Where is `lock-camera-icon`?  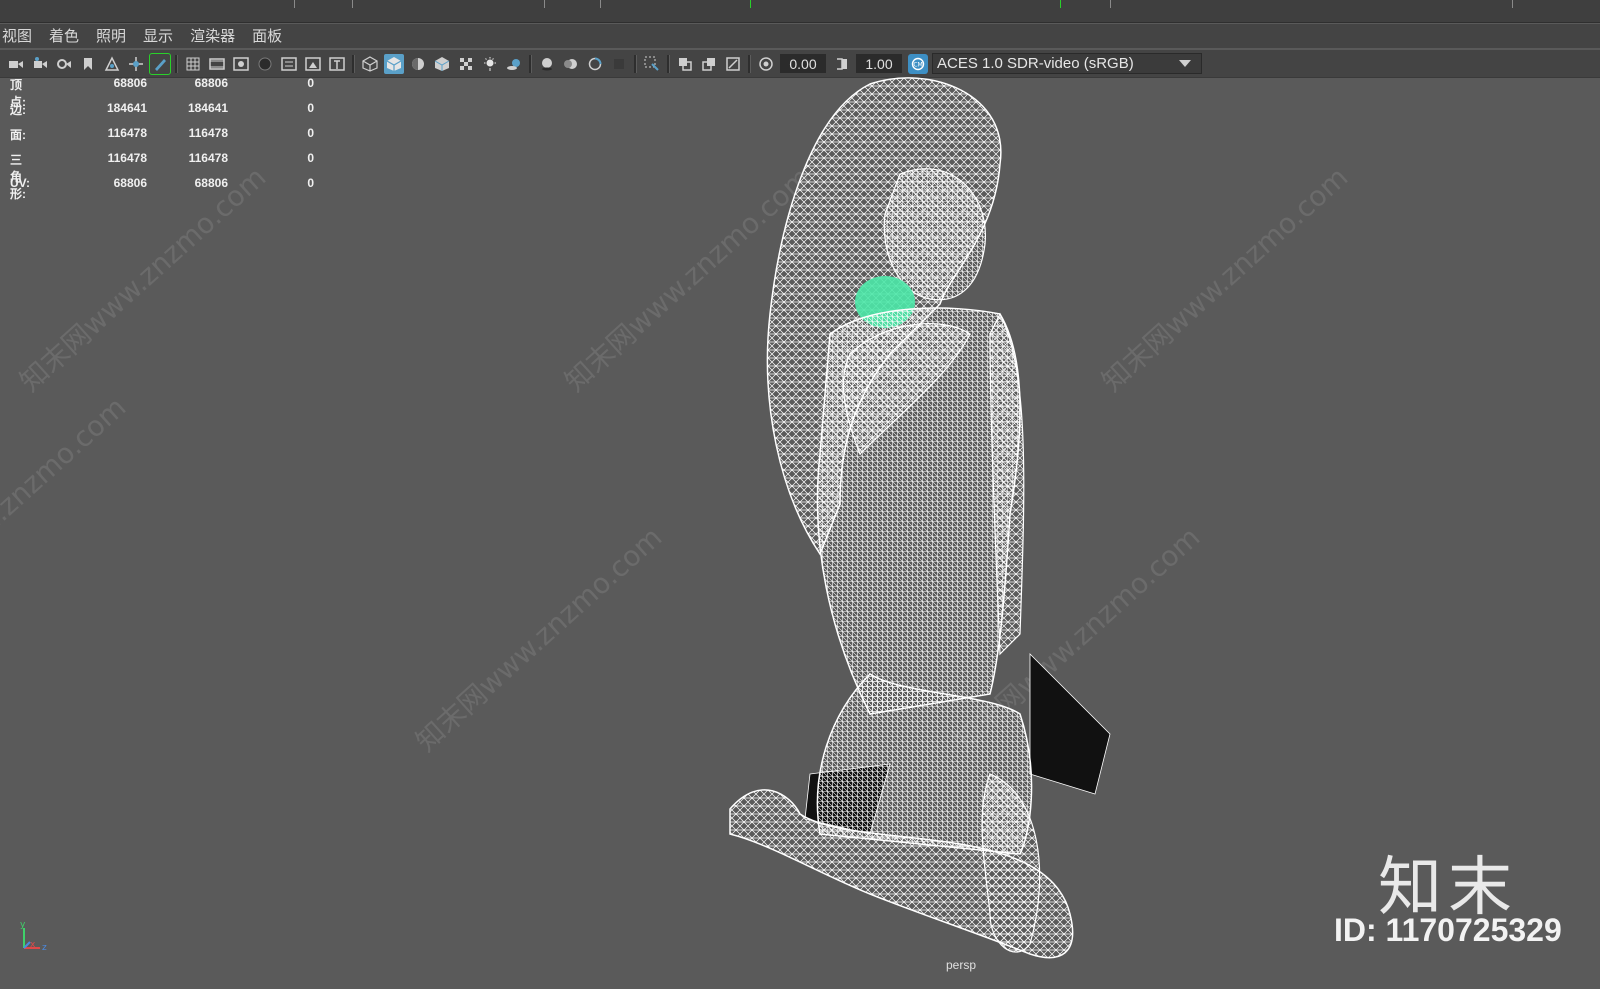
lock-camera-icon is located at coordinates (40, 64).